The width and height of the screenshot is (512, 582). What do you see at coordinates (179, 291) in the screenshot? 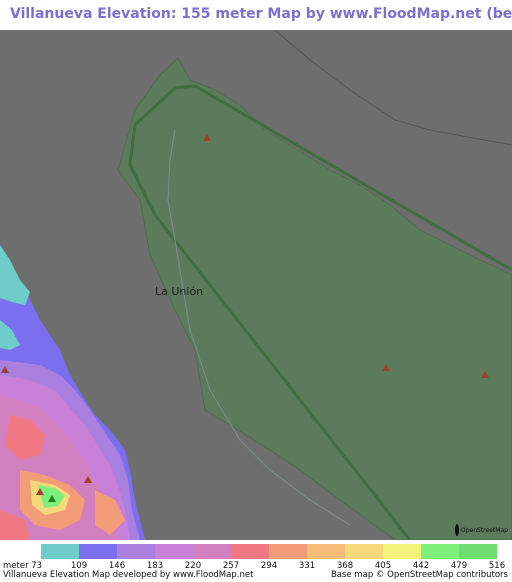
I see `place-label: La Unión` at bounding box center [179, 291].